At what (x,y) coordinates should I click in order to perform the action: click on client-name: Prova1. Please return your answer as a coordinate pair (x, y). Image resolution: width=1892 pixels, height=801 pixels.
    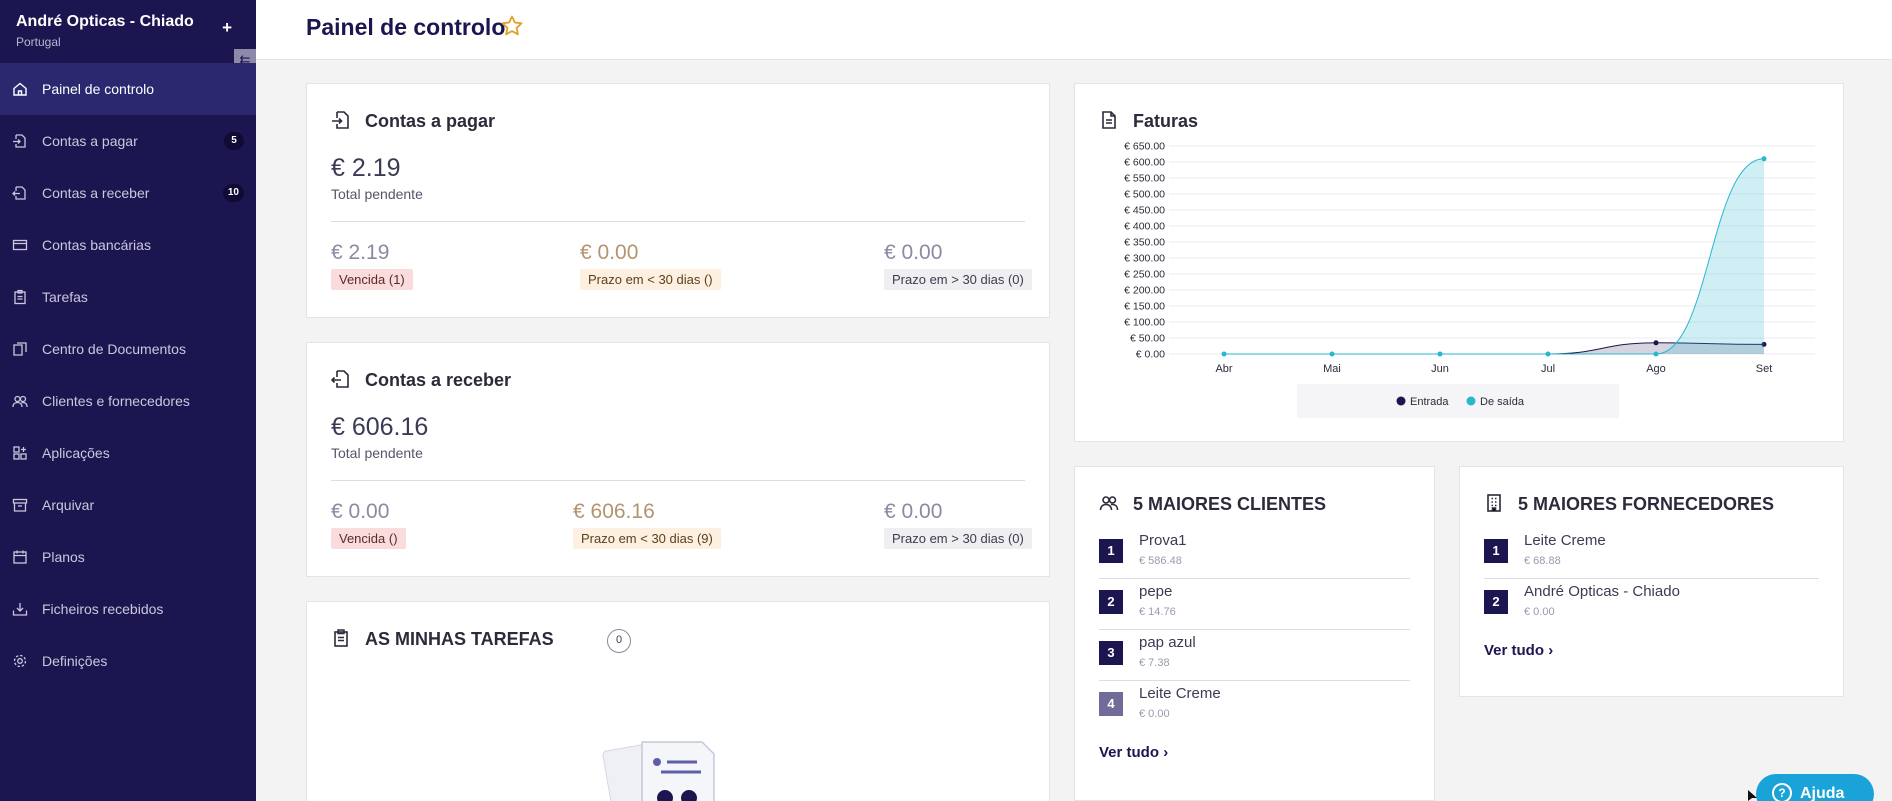
    Looking at the image, I should click on (1163, 540).